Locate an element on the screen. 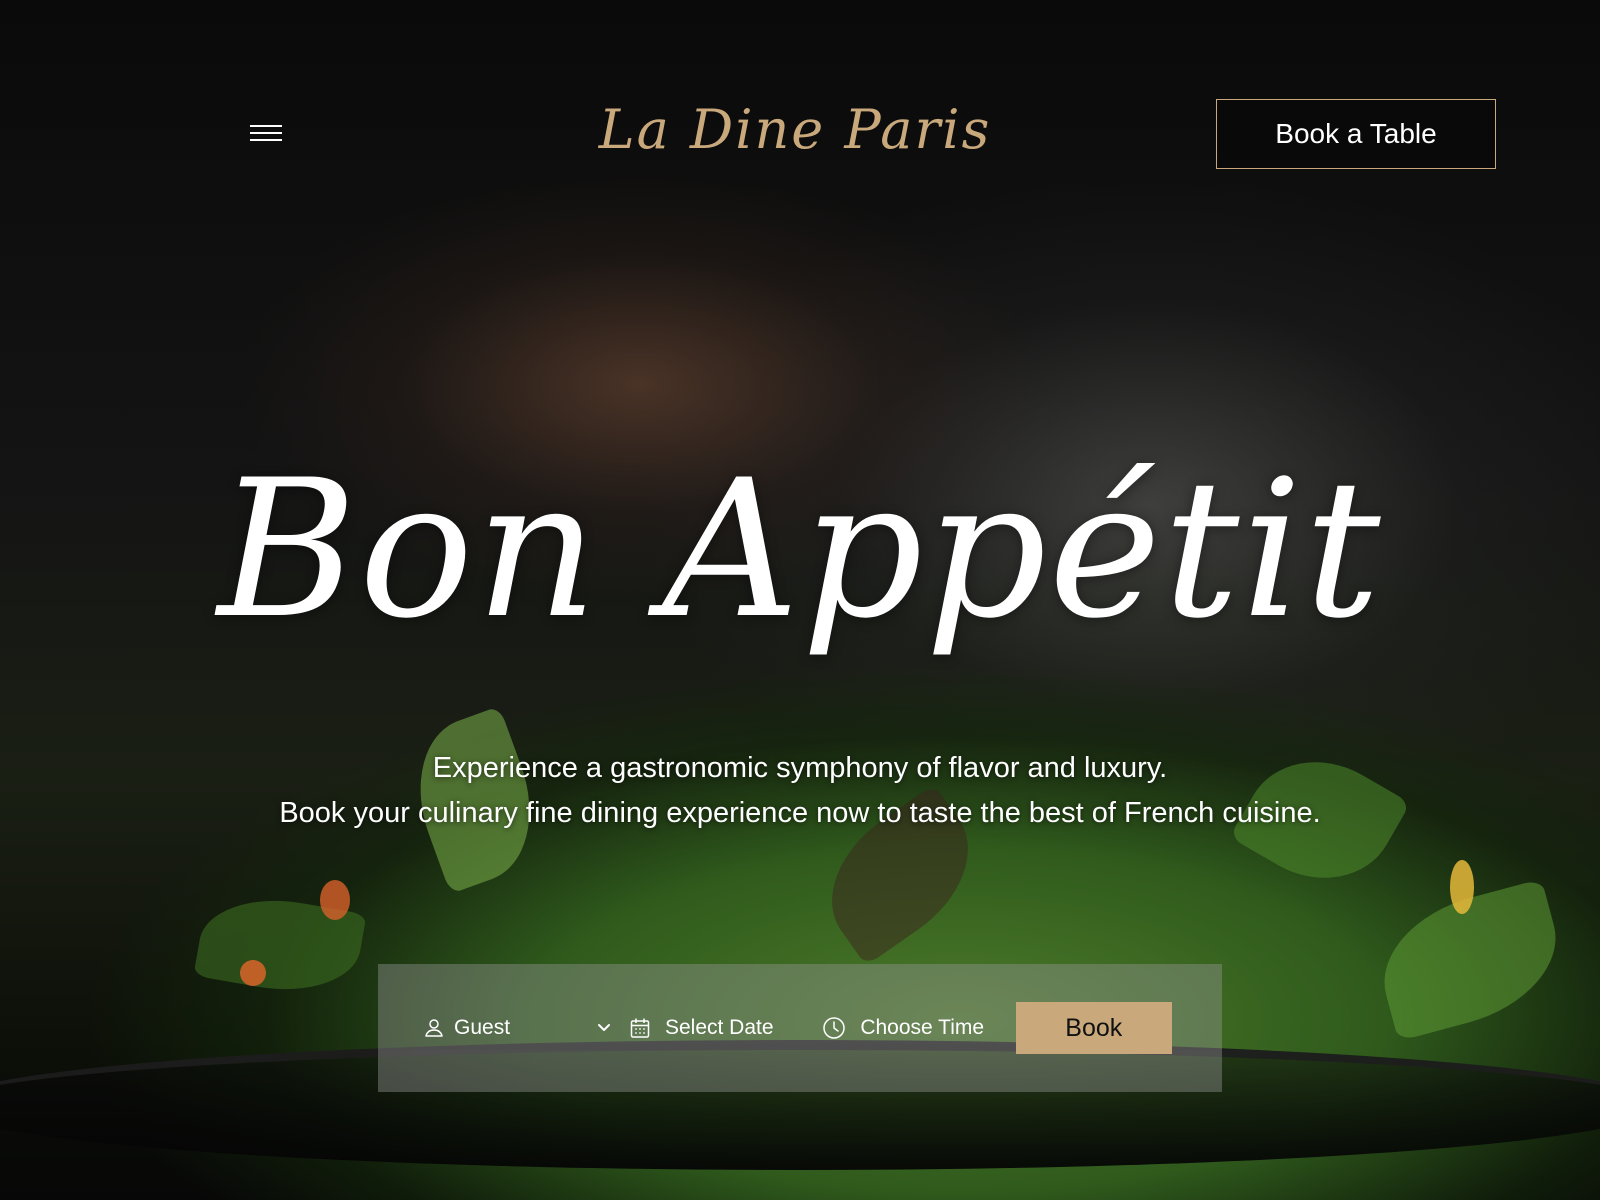 The width and height of the screenshot is (1600, 1200). booking-form: Guest Select Date Choose Time Book is located at coordinates (800, 1028).